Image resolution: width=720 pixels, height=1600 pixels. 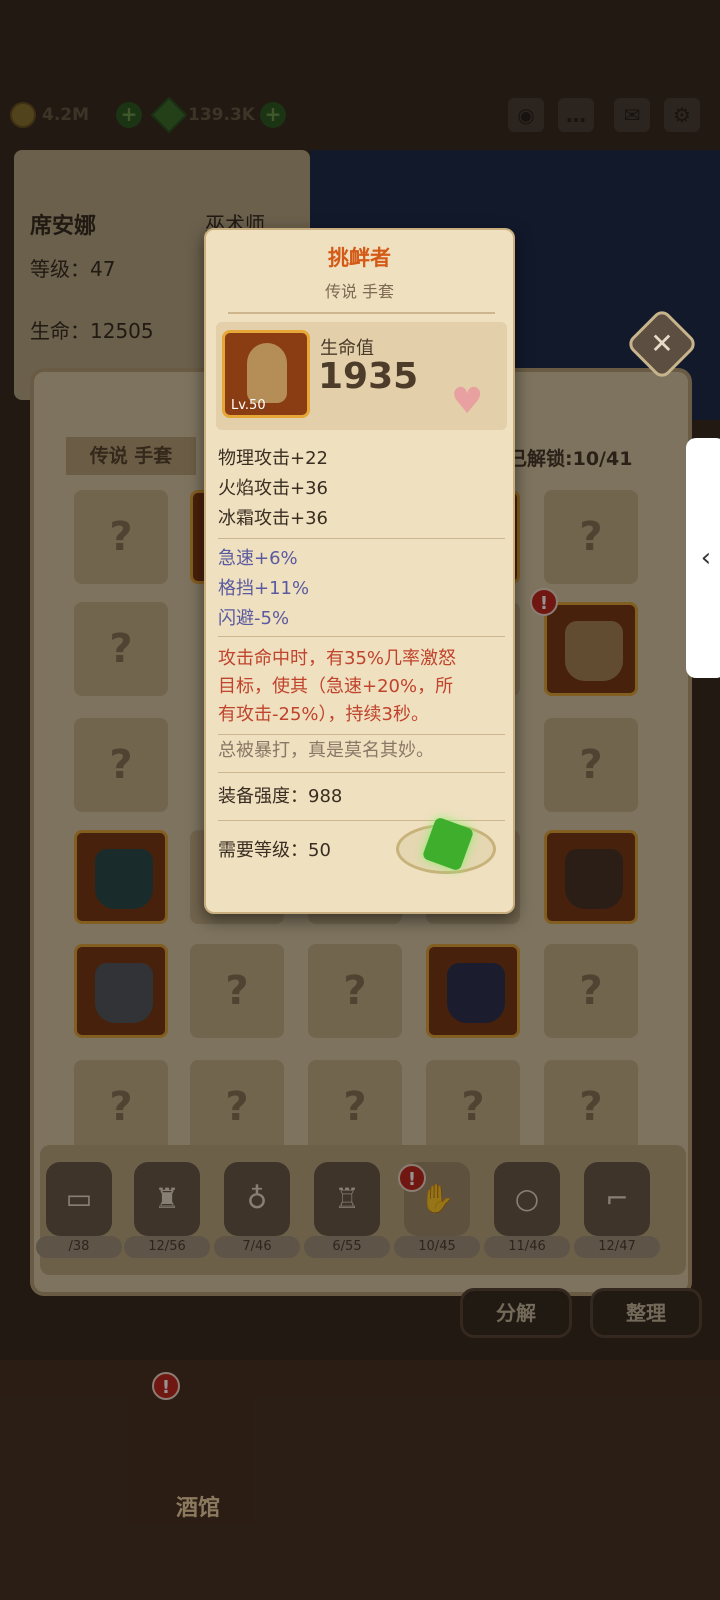 I want to click on item-rarity-type: 传说 手套, so click(x=359, y=291).